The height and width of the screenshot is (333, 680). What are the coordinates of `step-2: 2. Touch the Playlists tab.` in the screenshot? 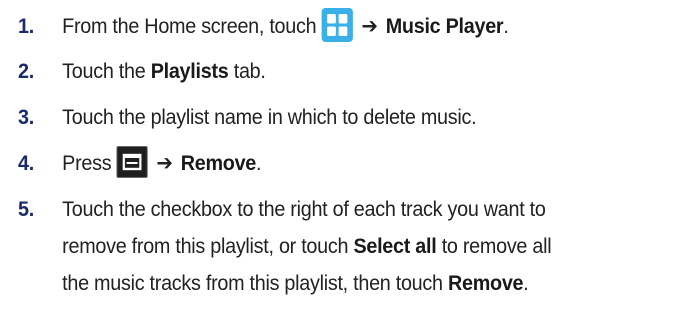 It's located at (317, 71).